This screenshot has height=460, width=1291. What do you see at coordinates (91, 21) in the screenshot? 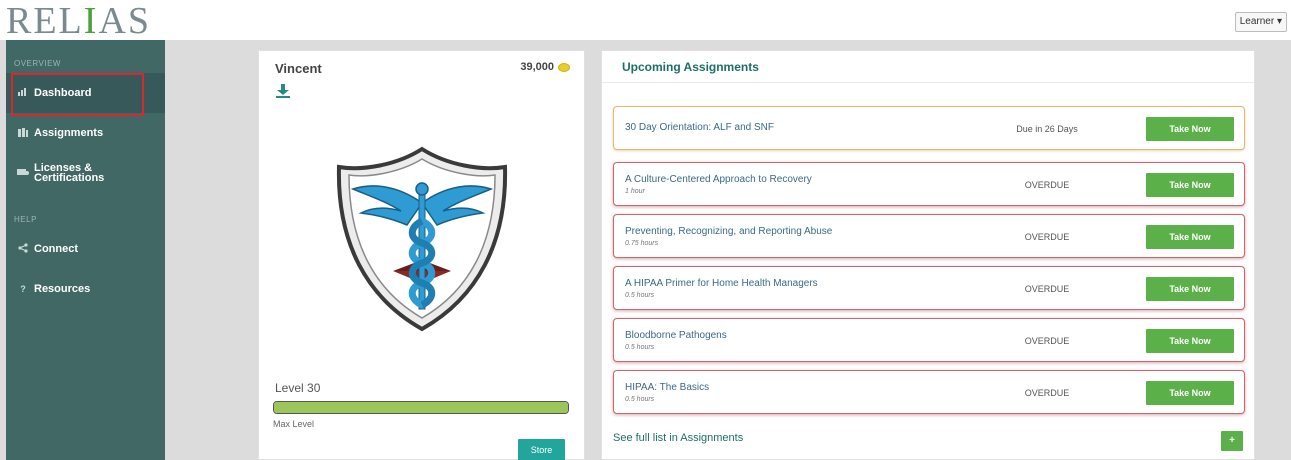
I see `logo-text-accent: I` at bounding box center [91, 21].